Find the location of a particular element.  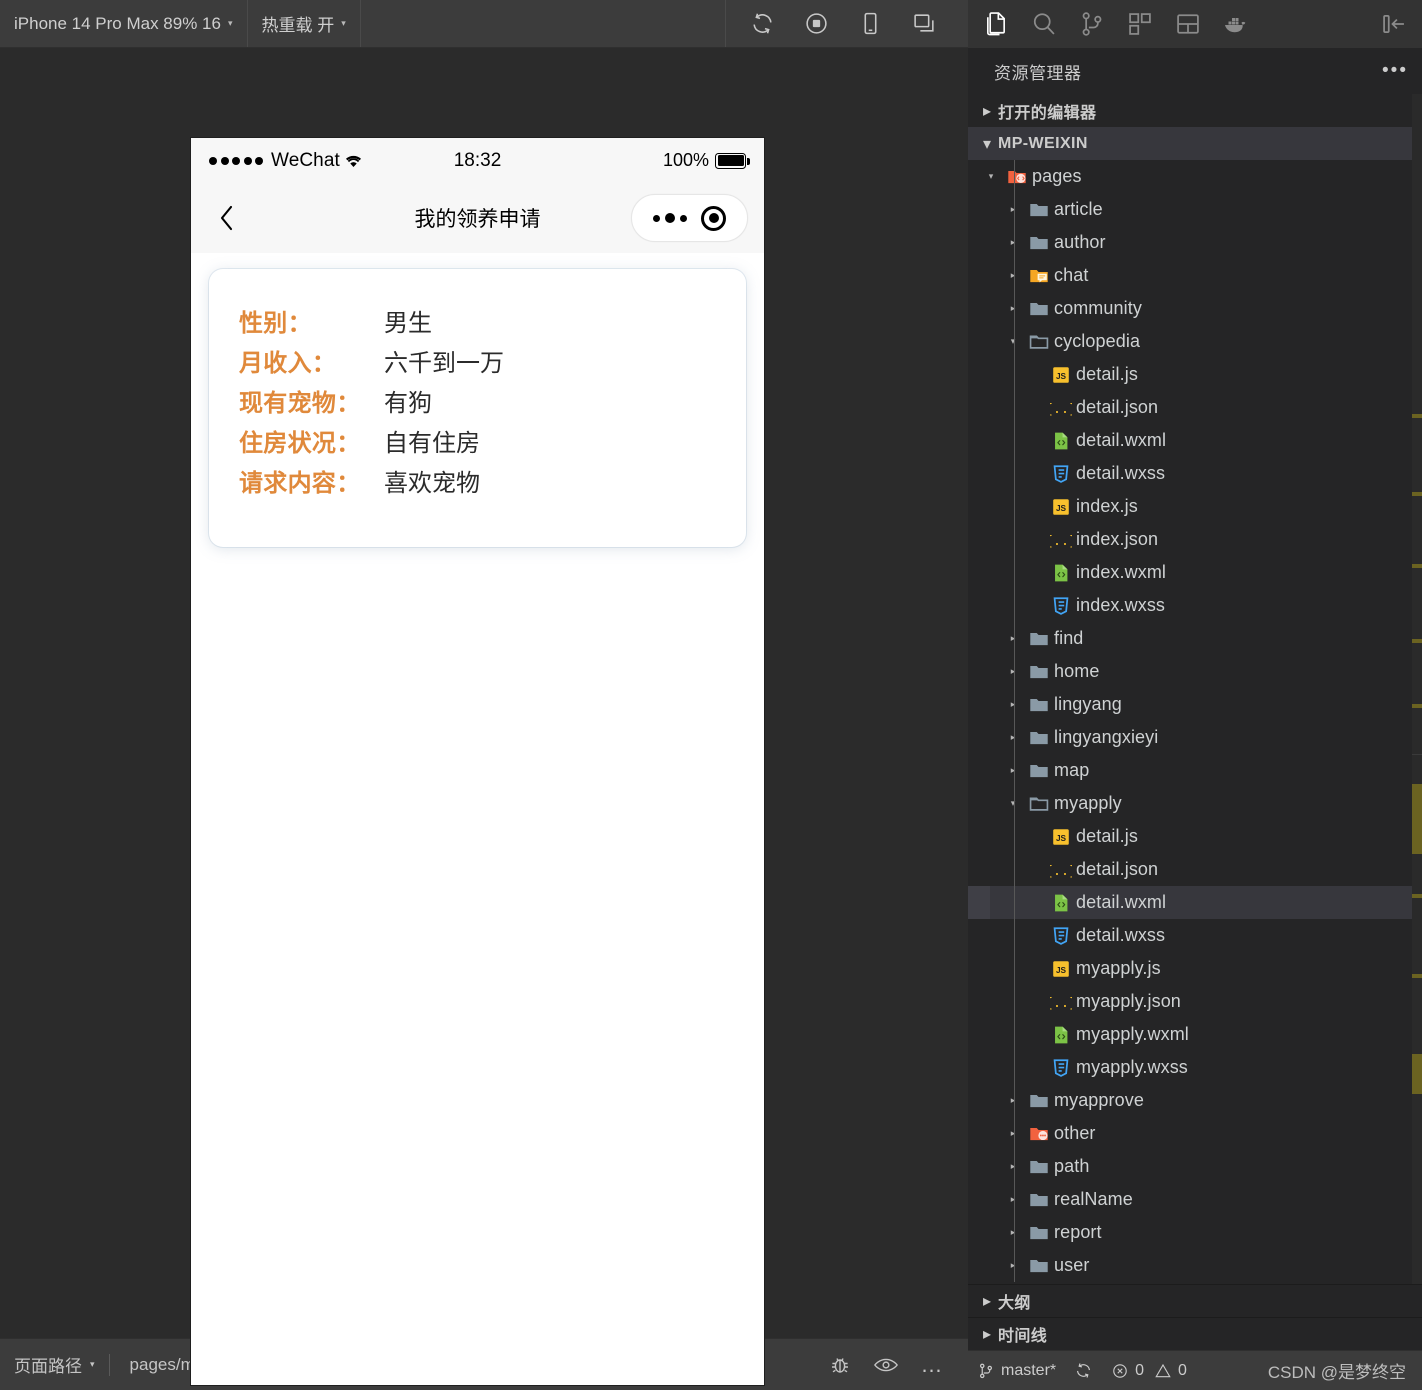

tree-item-label: index.json is located at coordinates (1117, 539).